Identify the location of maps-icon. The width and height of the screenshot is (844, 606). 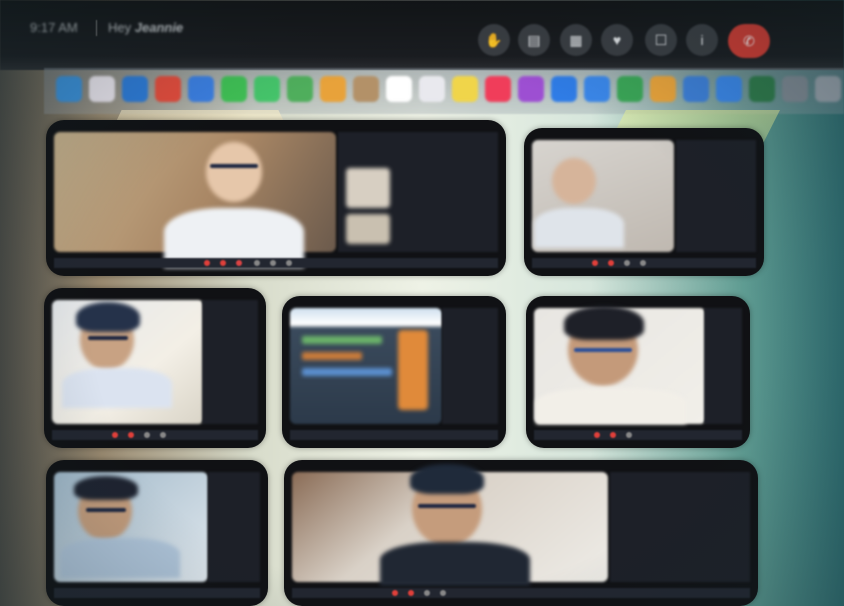
(300, 89).